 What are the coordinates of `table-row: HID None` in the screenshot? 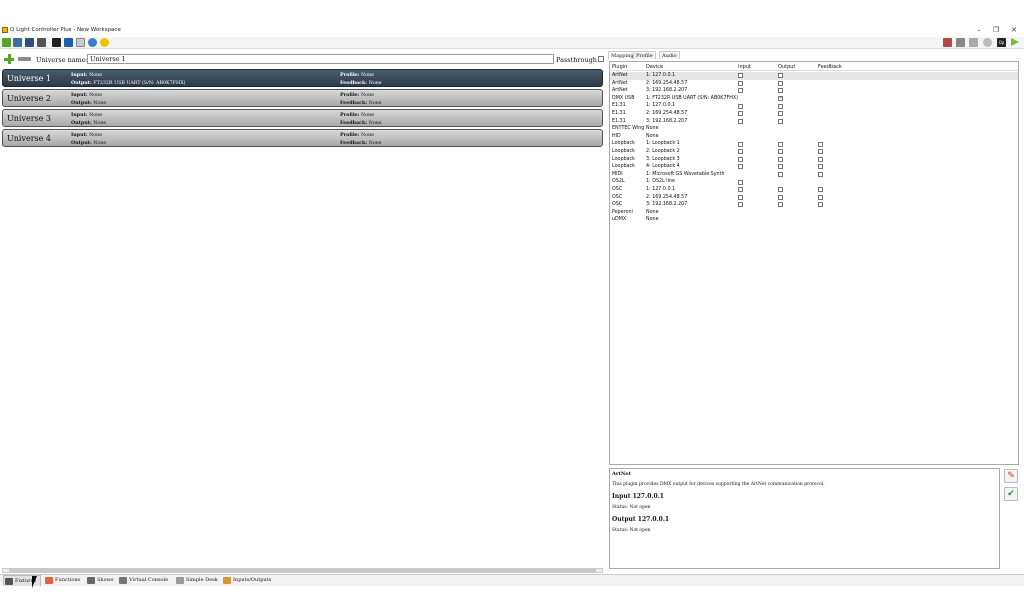 It's located at (814, 137).